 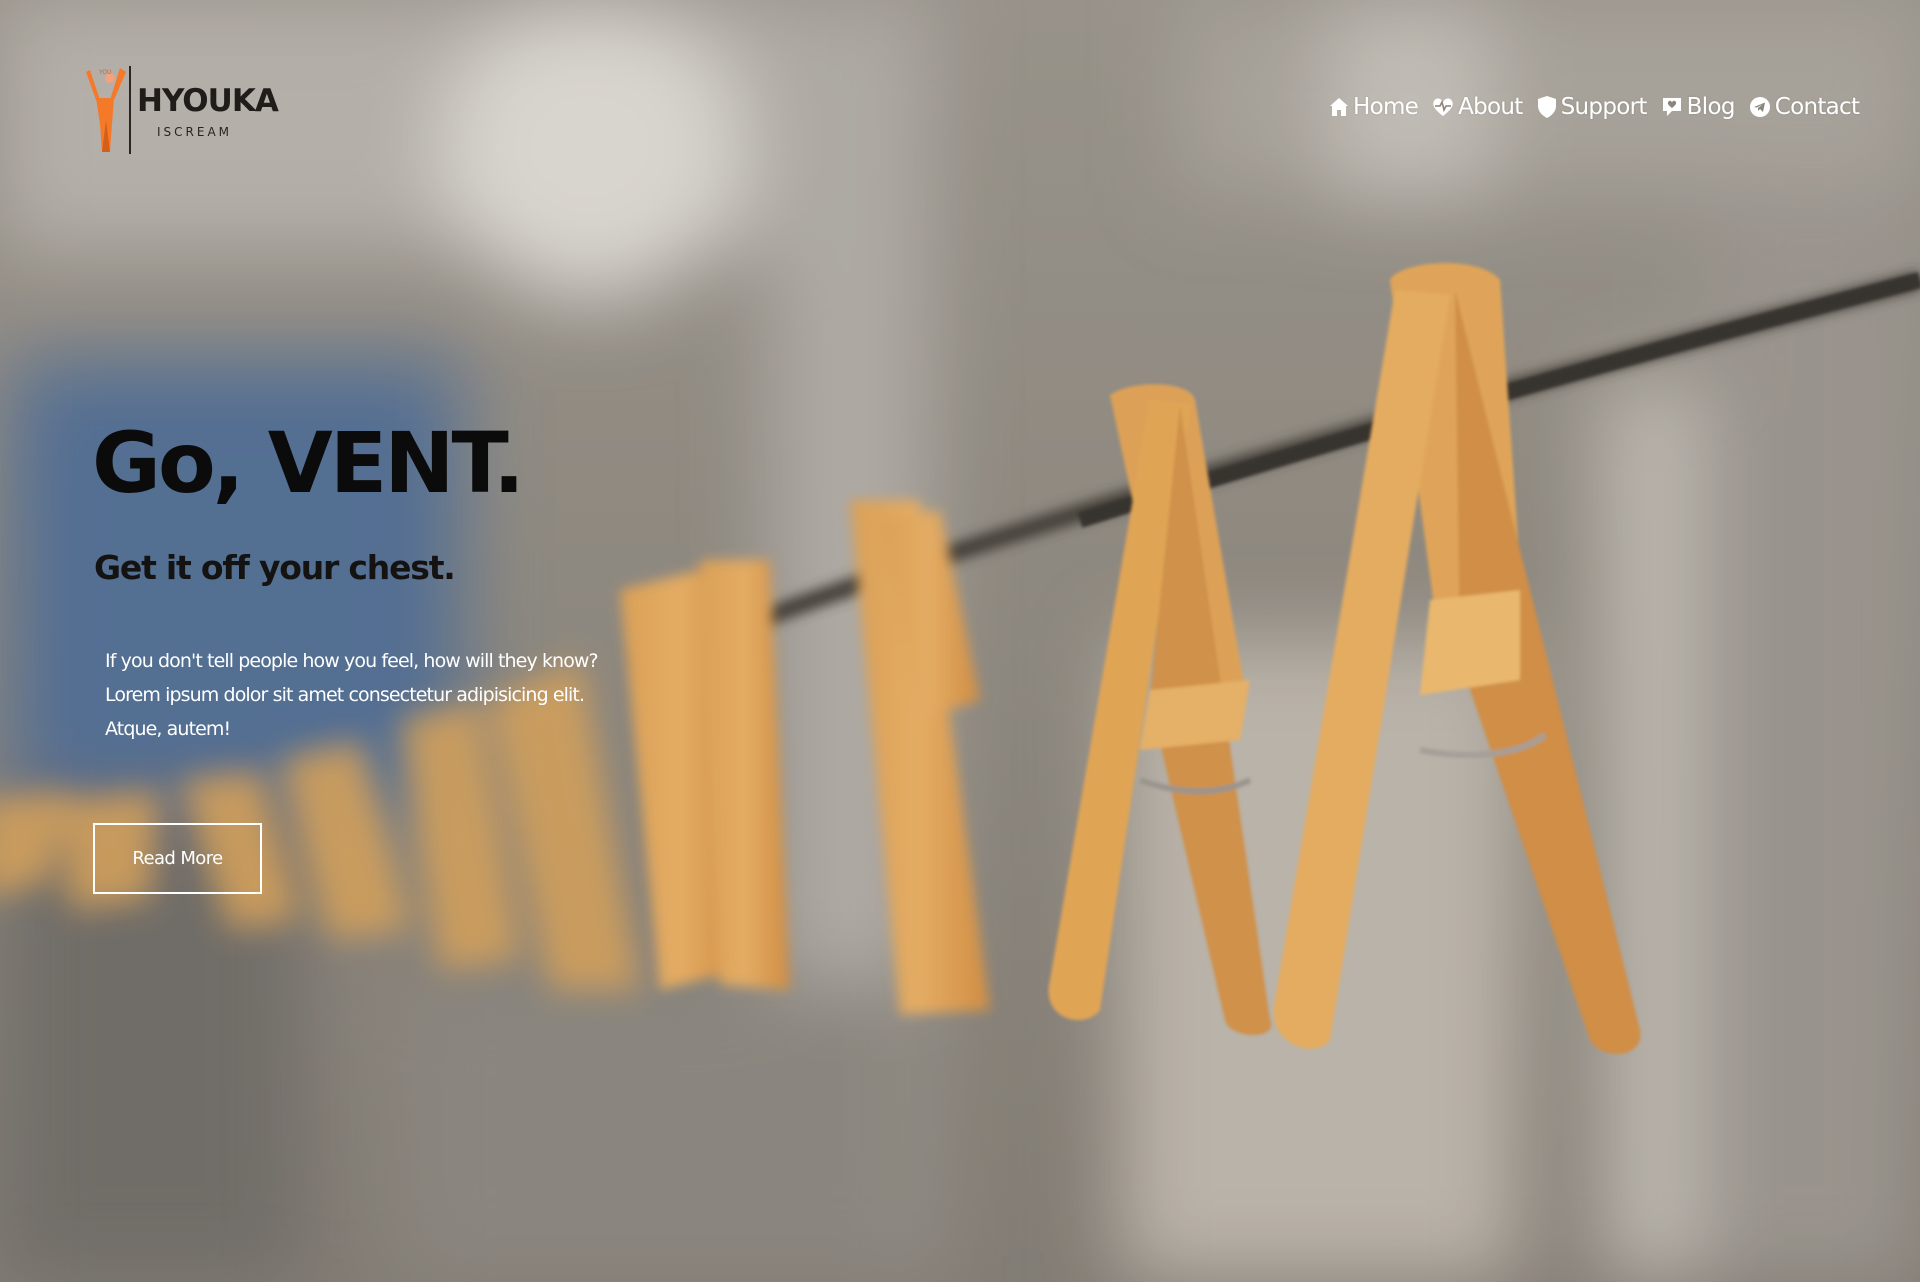 What do you see at coordinates (1339, 107) in the screenshot?
I see `home-icon` at bounding box center [1339, 107].